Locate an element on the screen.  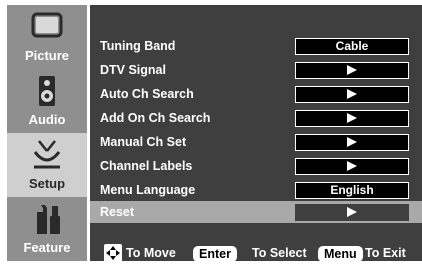
sidebar-item-setup: Setup is located at coordinates (47, 165).